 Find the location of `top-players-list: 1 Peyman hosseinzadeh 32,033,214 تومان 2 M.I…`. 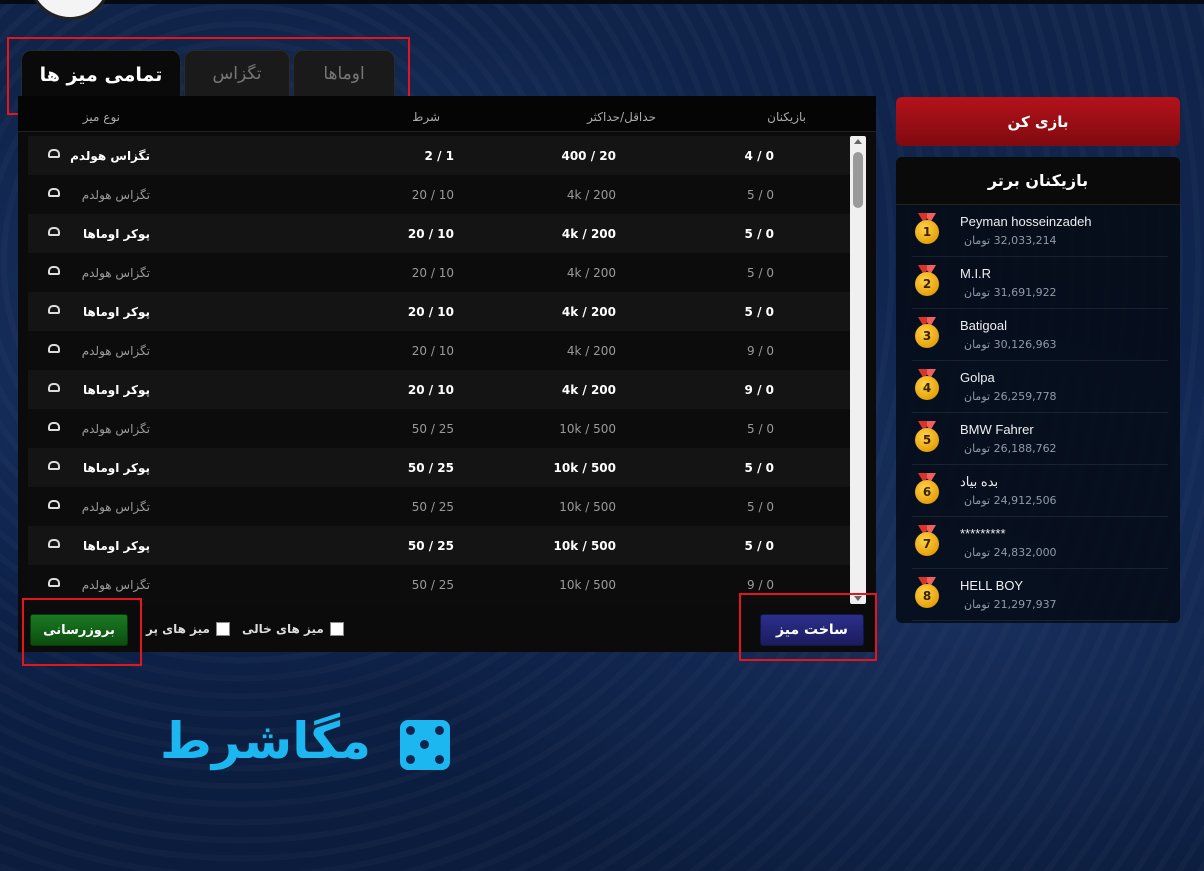

top-players-list: 1 Peyman hosseinzadeh 32,033,214 تومان 2 M.I… is located at coordinates (1038, 413).